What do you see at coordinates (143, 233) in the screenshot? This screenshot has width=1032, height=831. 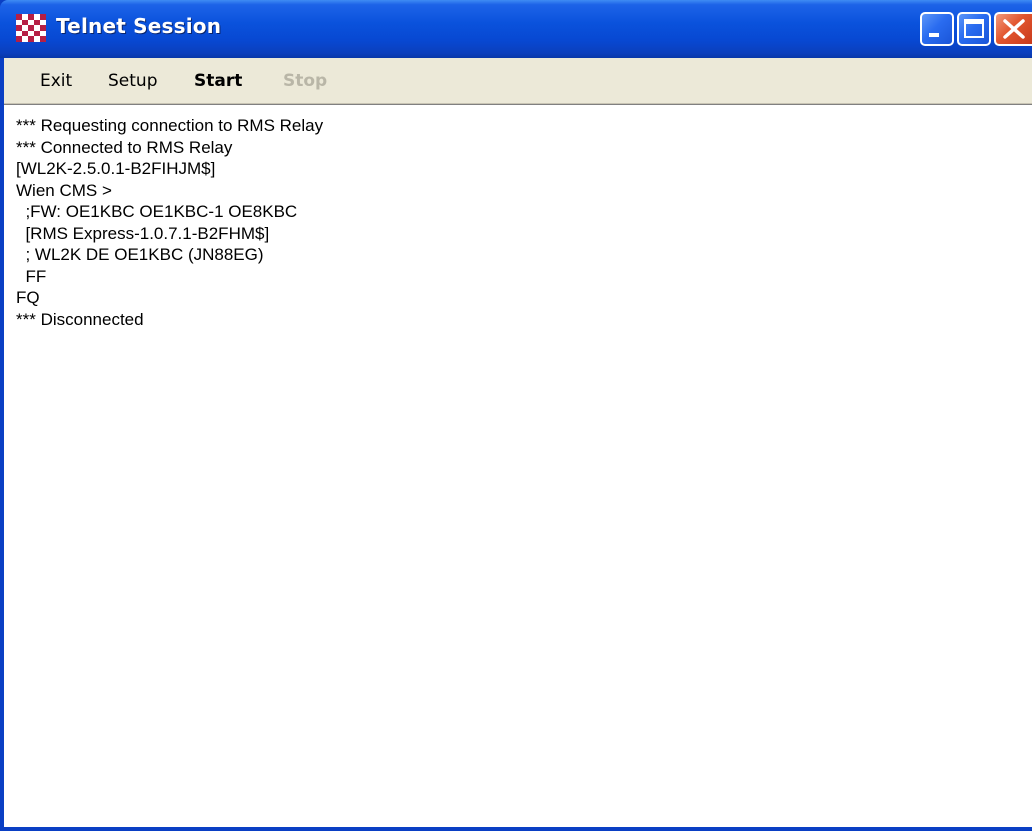 I see `log-line: [RMS Express-1.0.7.1-B2FHM$]` at bounding box center [143, 233].